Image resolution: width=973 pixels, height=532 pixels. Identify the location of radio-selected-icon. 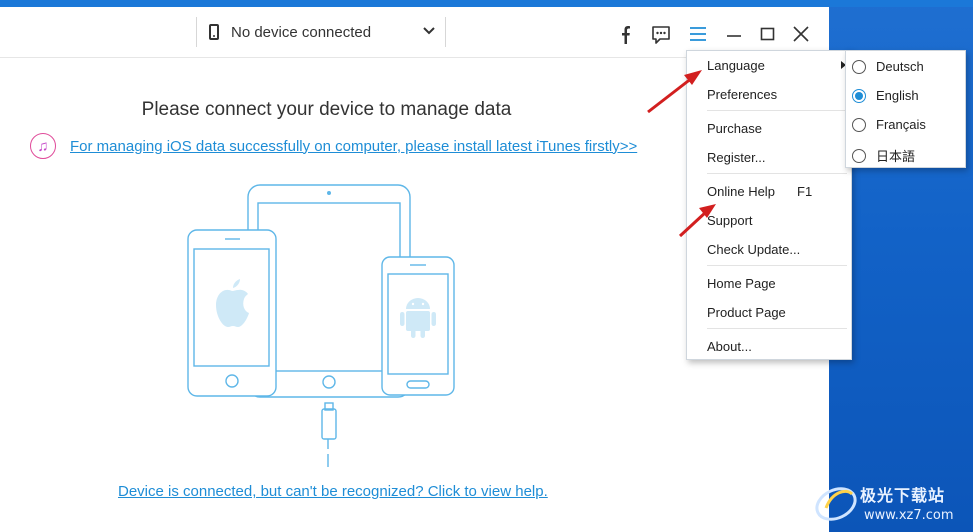
(859, 95).